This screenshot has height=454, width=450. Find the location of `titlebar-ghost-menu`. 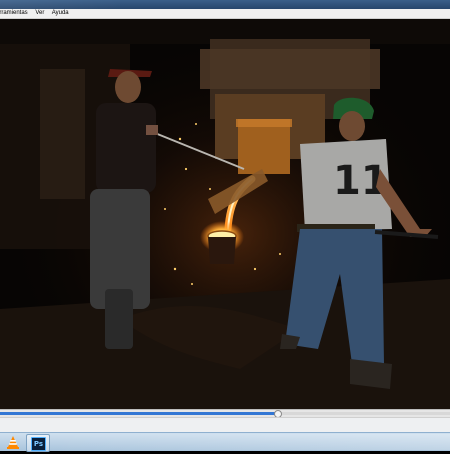

titlebar-ghost-menu is located at coordinates (60, 4).